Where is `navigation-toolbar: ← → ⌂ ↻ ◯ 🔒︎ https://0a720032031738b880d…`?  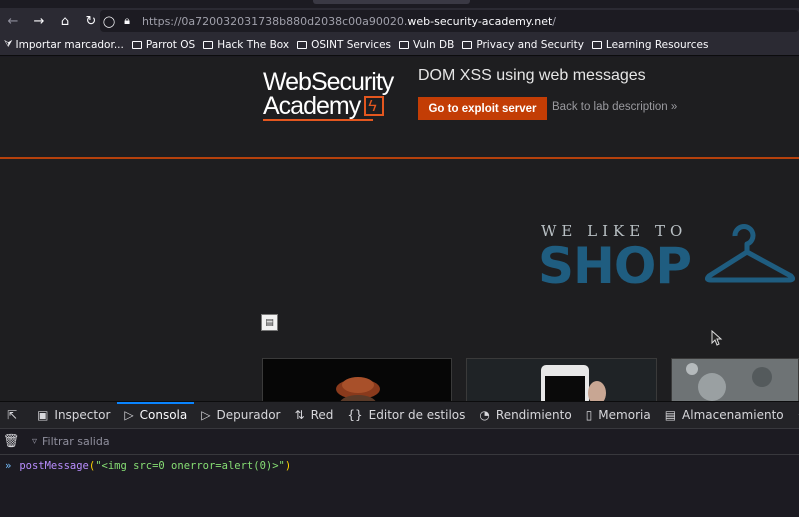
navigation-toolbar: ← → ⌂ ↻ ◯ 🔒︎ https://0a720032031738b880d… is located at coordinates (399, 21).